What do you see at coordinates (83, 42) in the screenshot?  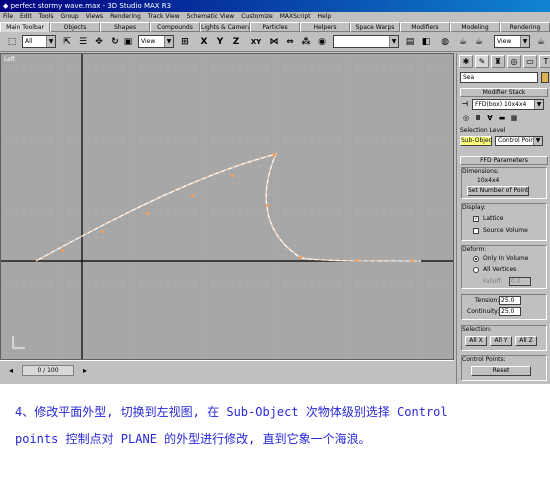 I see `select-by-name-icon: ☰` at bounding box center [83, 42].